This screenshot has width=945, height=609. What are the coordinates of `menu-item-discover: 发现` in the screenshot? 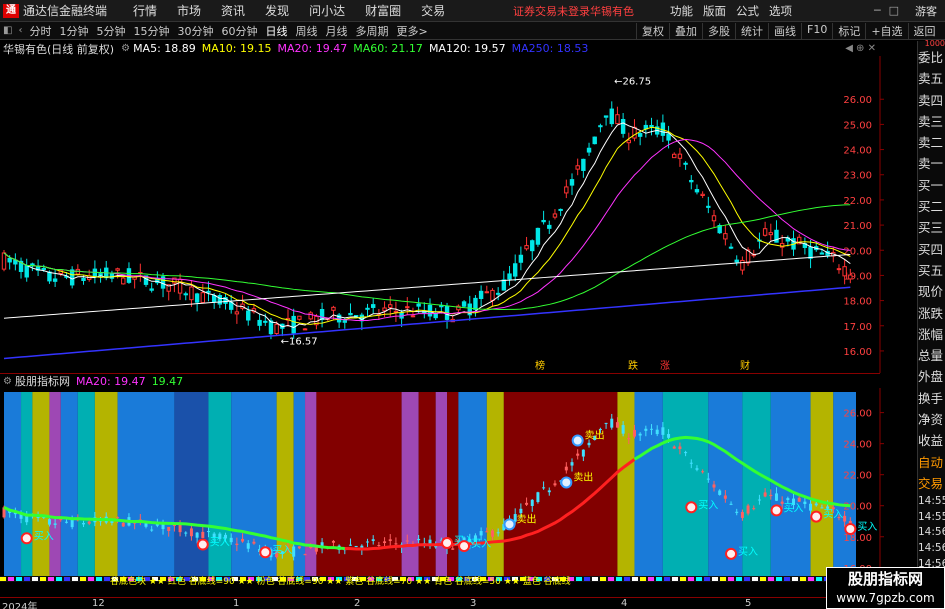 It's located at (277, 10).